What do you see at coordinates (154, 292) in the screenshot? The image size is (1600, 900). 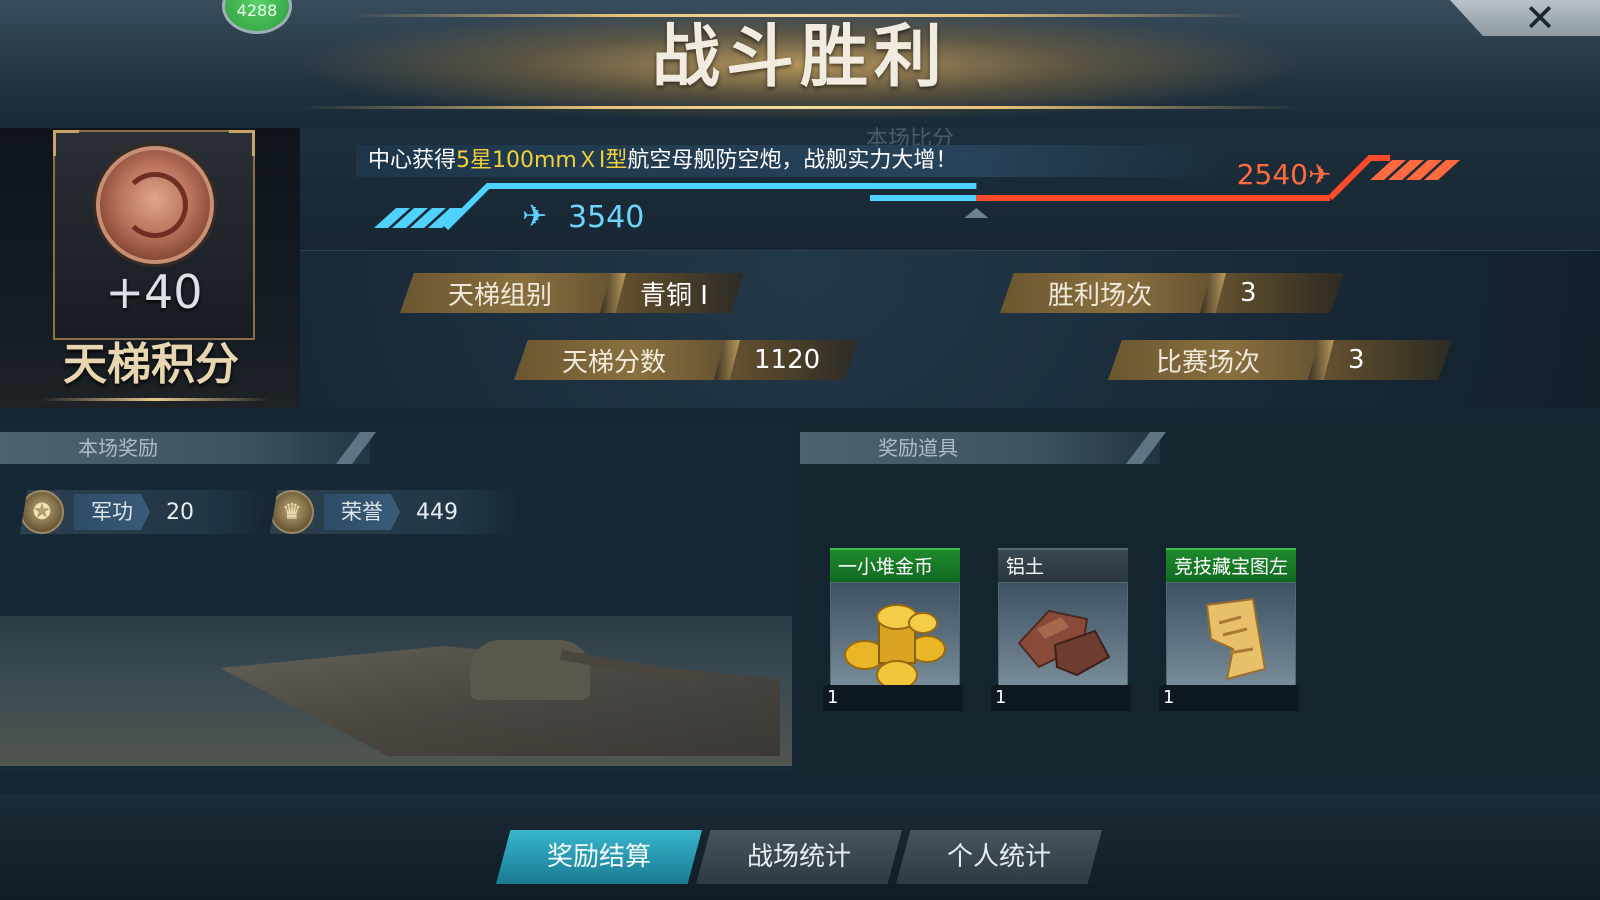 I see `ladder-points-gain: +40` at bounding box center [154, 292].